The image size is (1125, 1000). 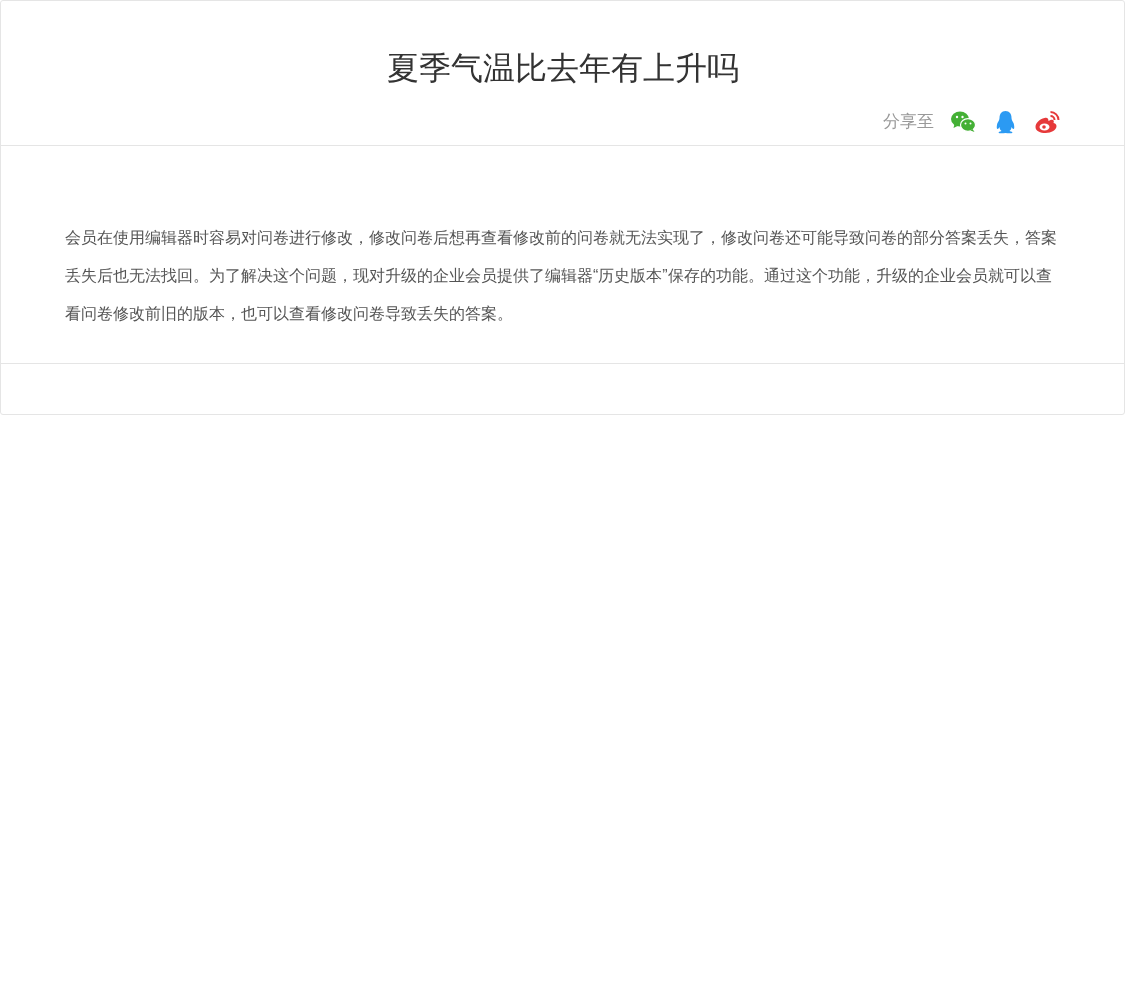 What do you see at coordinates (963, 122) in the screenshot?
I see `chat-bubbles-icon` at bounding box center [963, 122].